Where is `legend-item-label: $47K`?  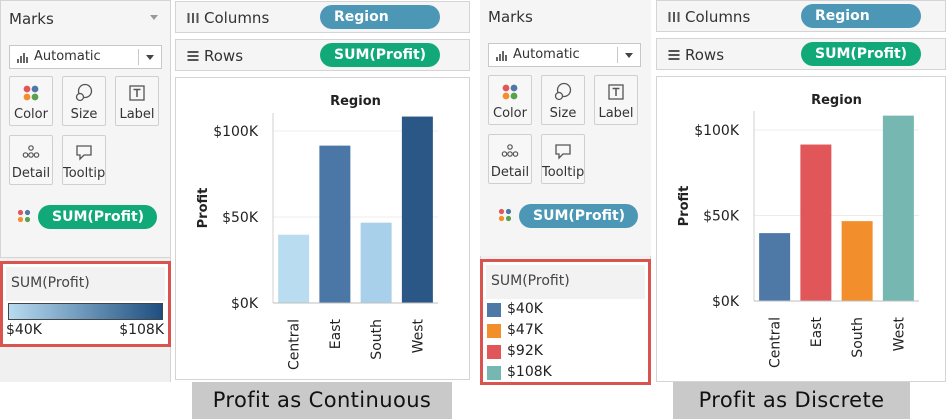
legend-item-label: $47K is located at coordinates (525, 330).